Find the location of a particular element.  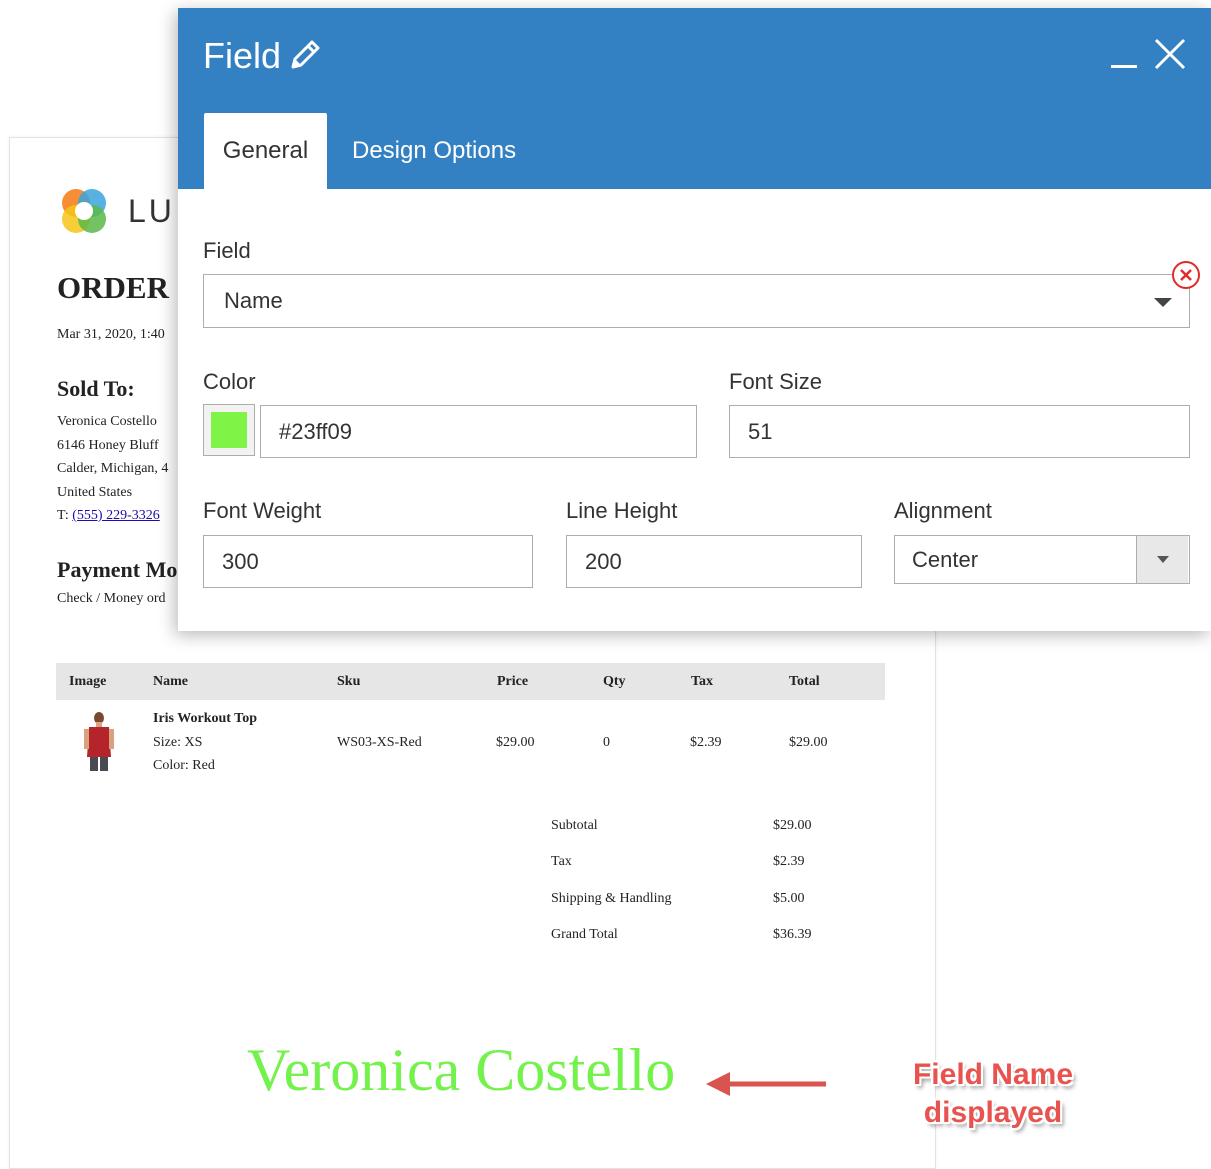

color-label: Color is located at coordinates (229, 381).